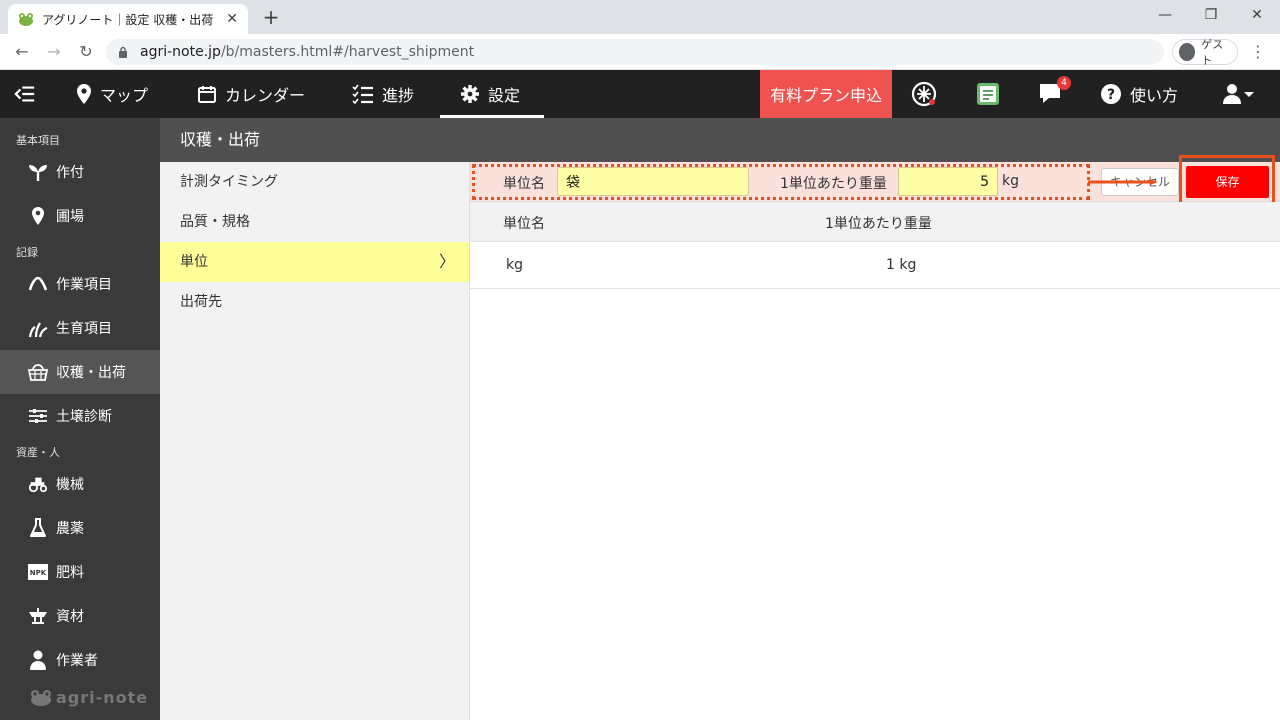  I want to click on help-button: ? 使い方, so click(1139, 94).